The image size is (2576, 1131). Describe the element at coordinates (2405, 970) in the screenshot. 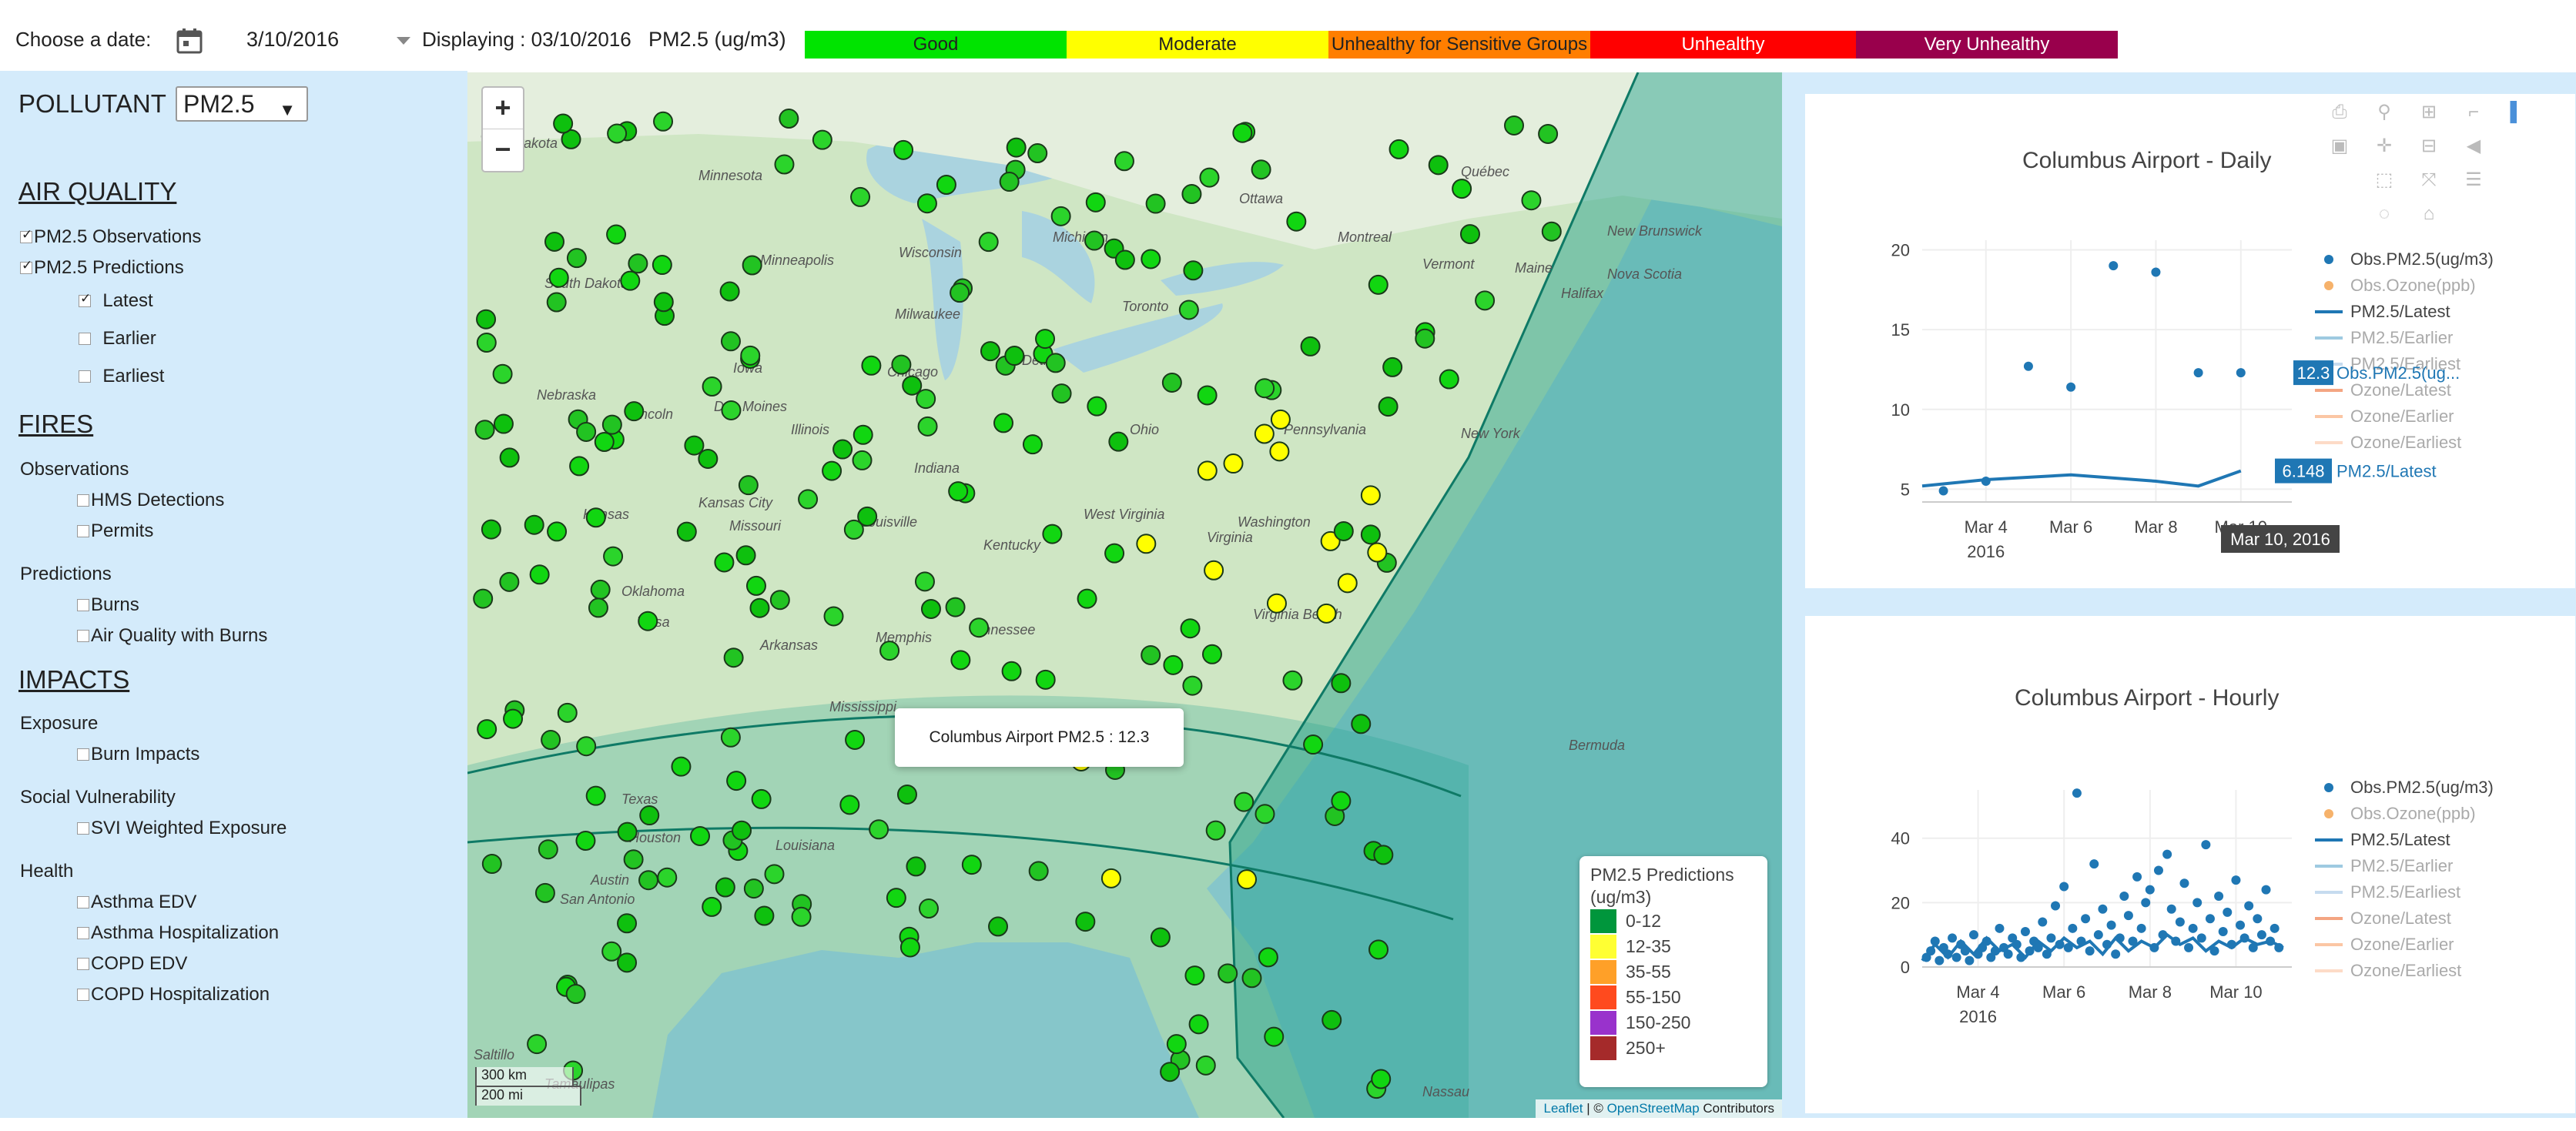

I see `legend-label: Ozone/Earliest` at that location.